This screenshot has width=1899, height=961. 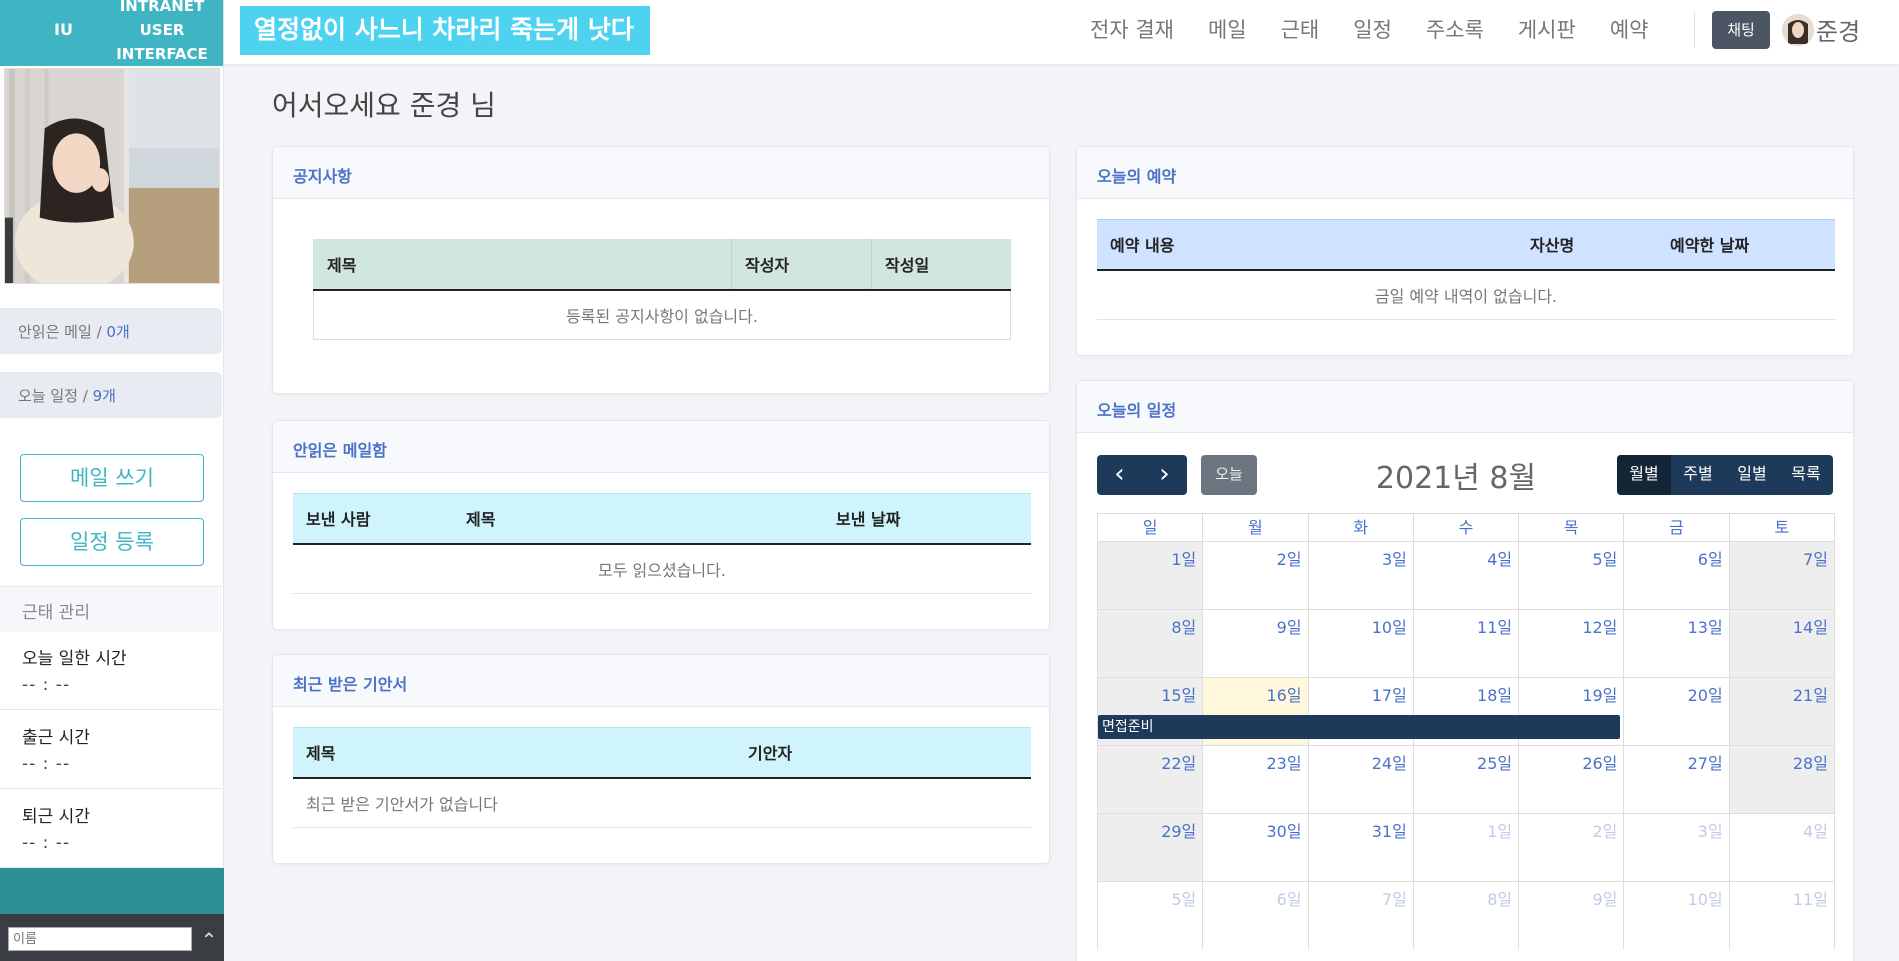 I want to click on calendar-day: 29일, so click(x=1151, y=847).